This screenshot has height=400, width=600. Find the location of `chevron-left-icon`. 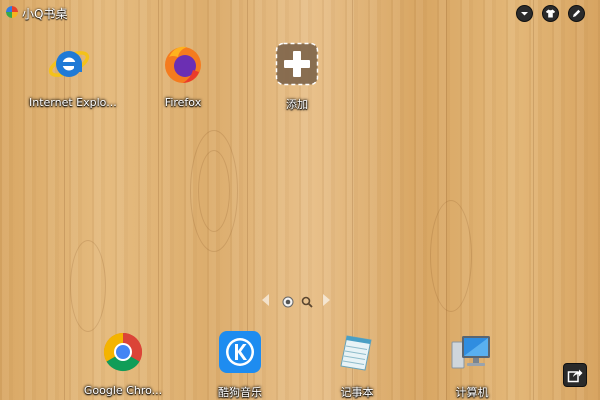

chevron-left-icon is located at coordinates (265, 300).